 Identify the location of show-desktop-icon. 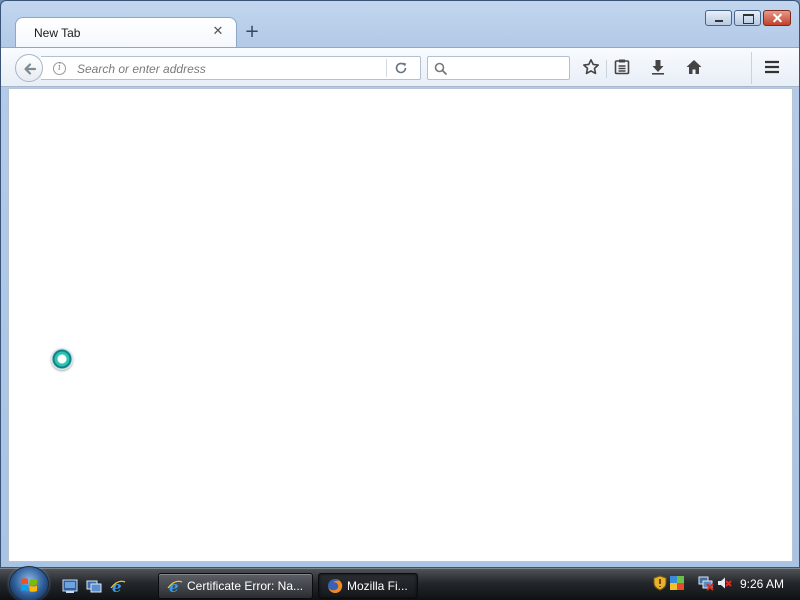
(70, 586).